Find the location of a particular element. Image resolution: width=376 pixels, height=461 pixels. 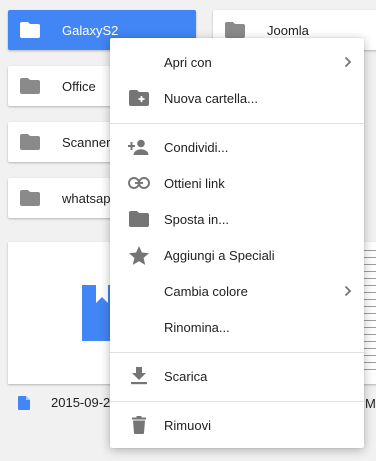

menu-item-label: Scarica is located at coordinates (186, 376).